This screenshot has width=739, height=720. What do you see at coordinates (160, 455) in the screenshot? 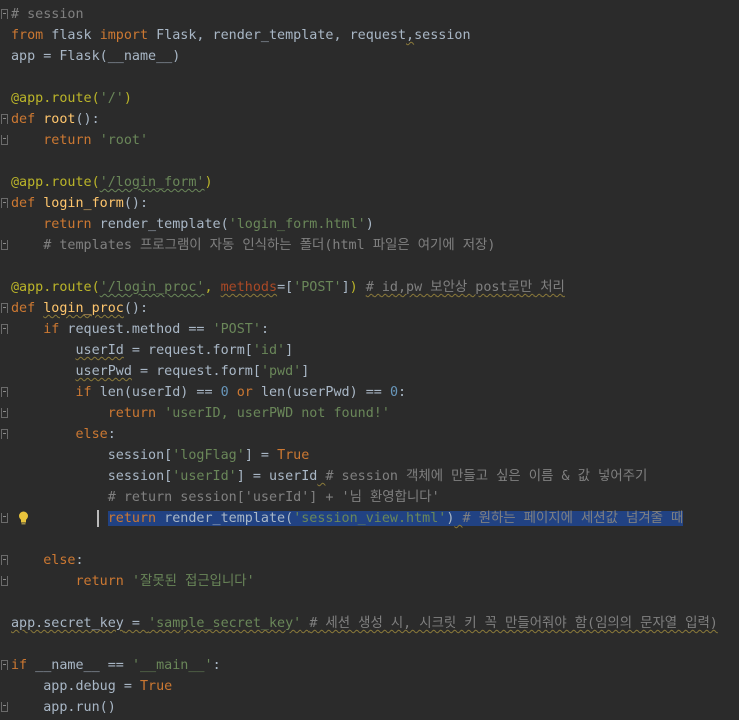
I see `code-text: session['logFlag'] = True` at bounding box center [160, 455].